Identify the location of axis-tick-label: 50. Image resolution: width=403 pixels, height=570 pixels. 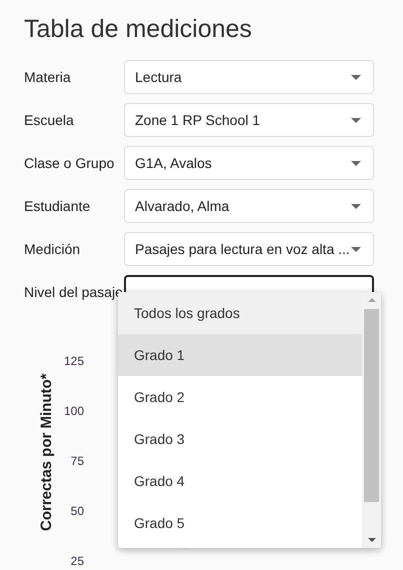
(77, 511).